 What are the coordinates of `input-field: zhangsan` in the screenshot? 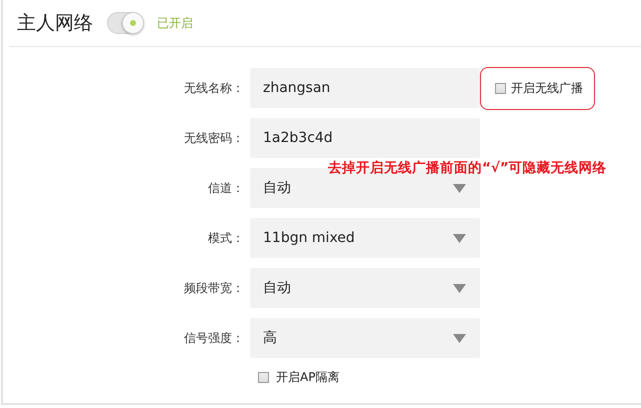 It's located at (365, 88).